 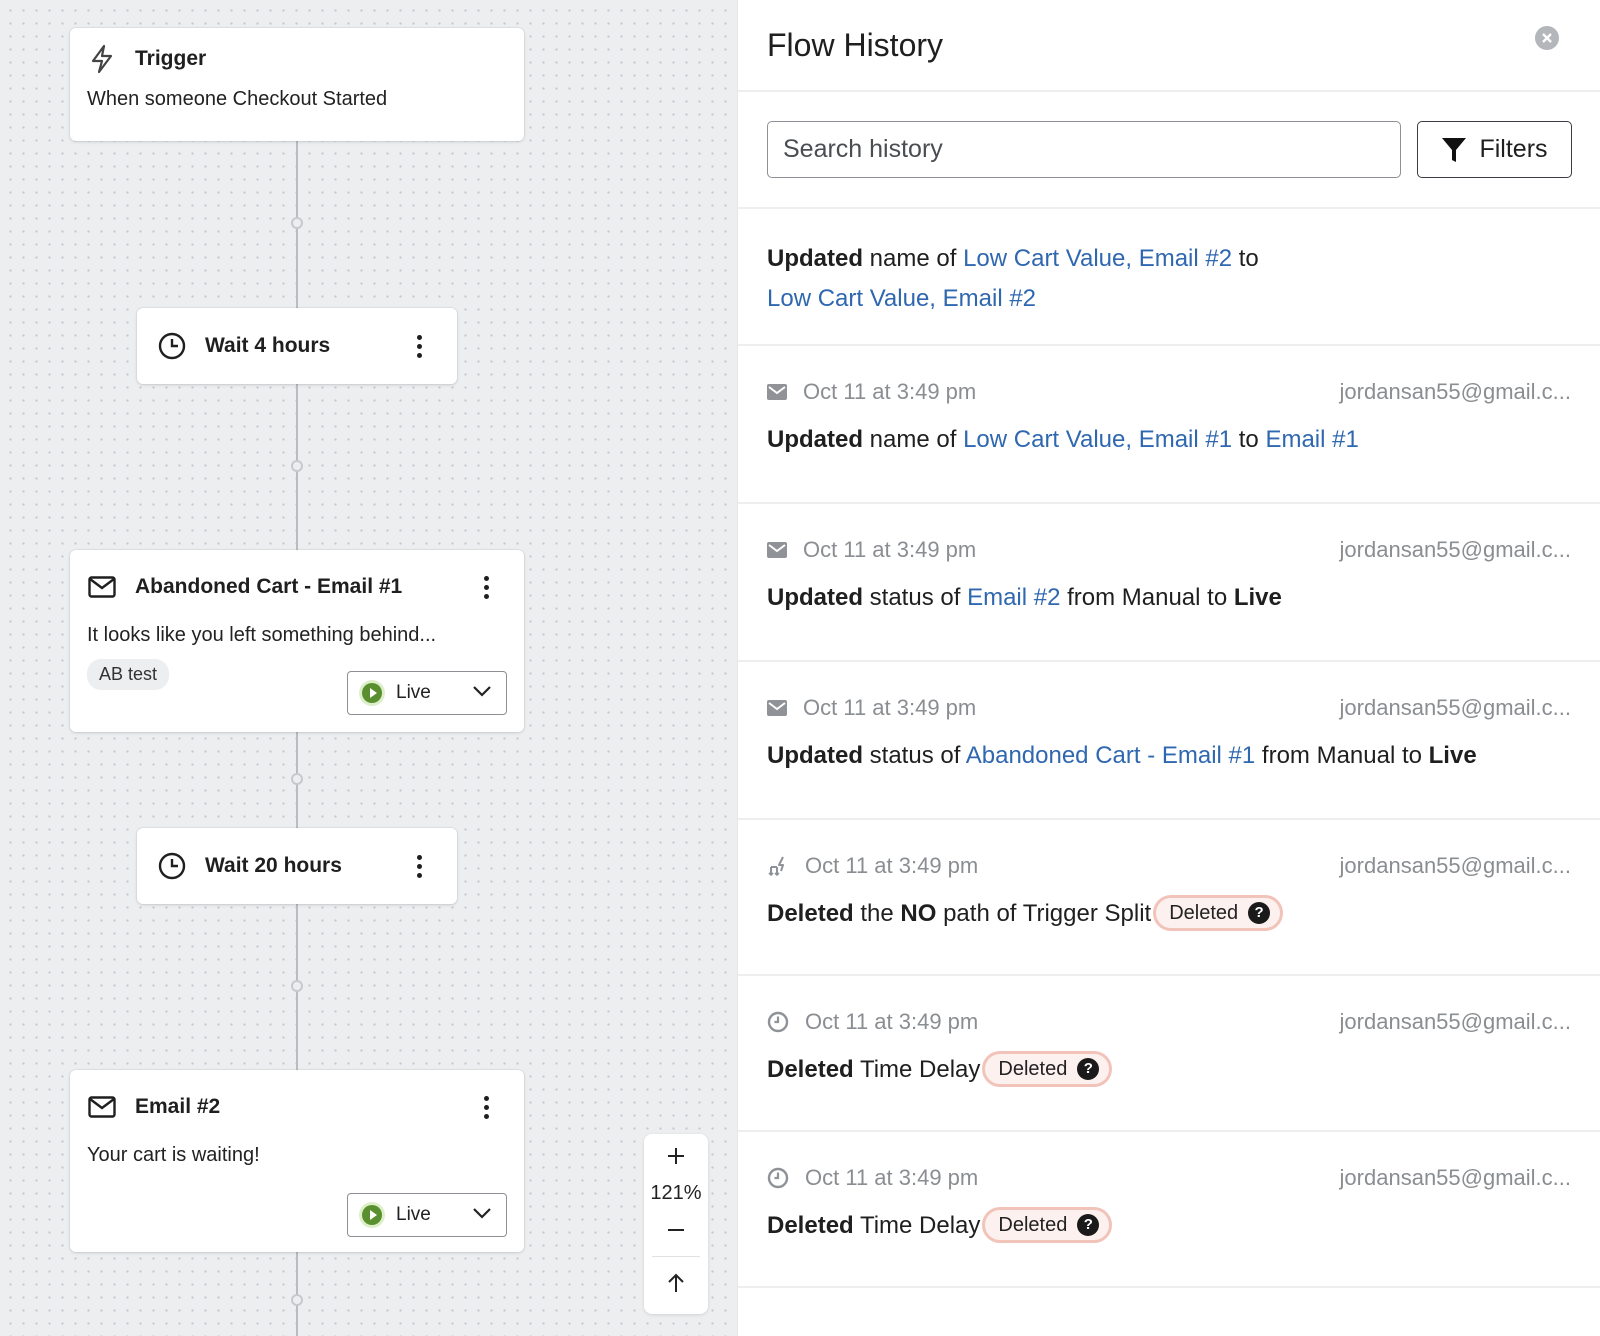 I want to click on trigger-title: Trigger, so click(x=171, y=58).